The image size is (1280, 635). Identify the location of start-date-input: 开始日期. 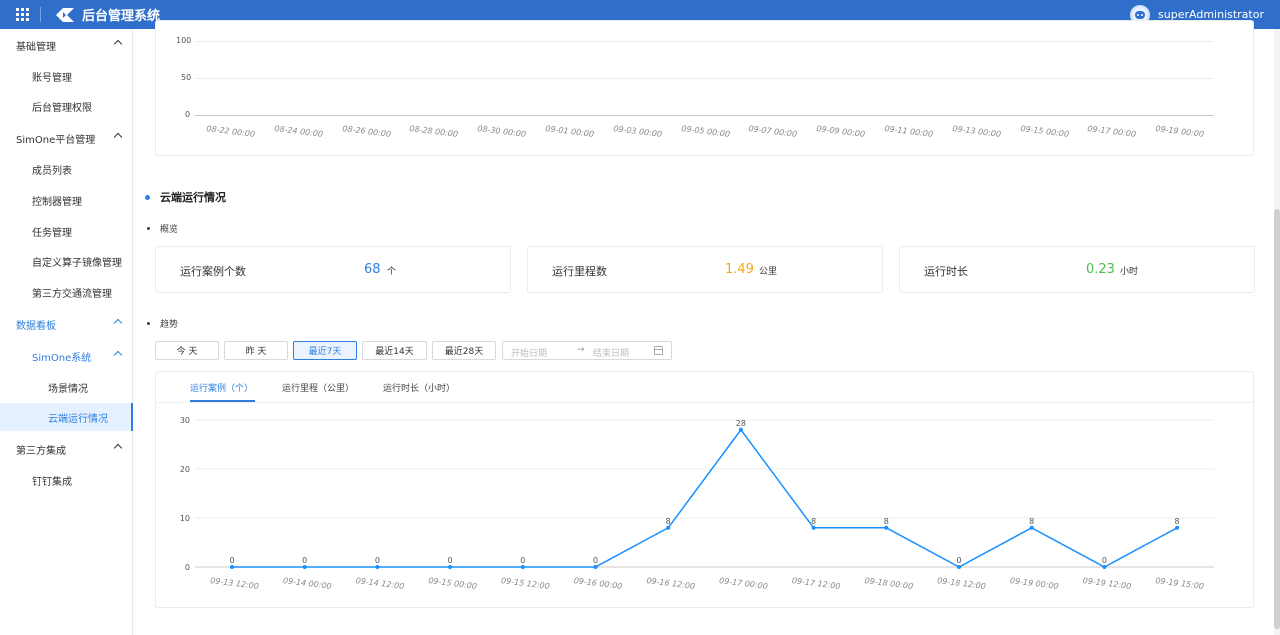
(529, 352).